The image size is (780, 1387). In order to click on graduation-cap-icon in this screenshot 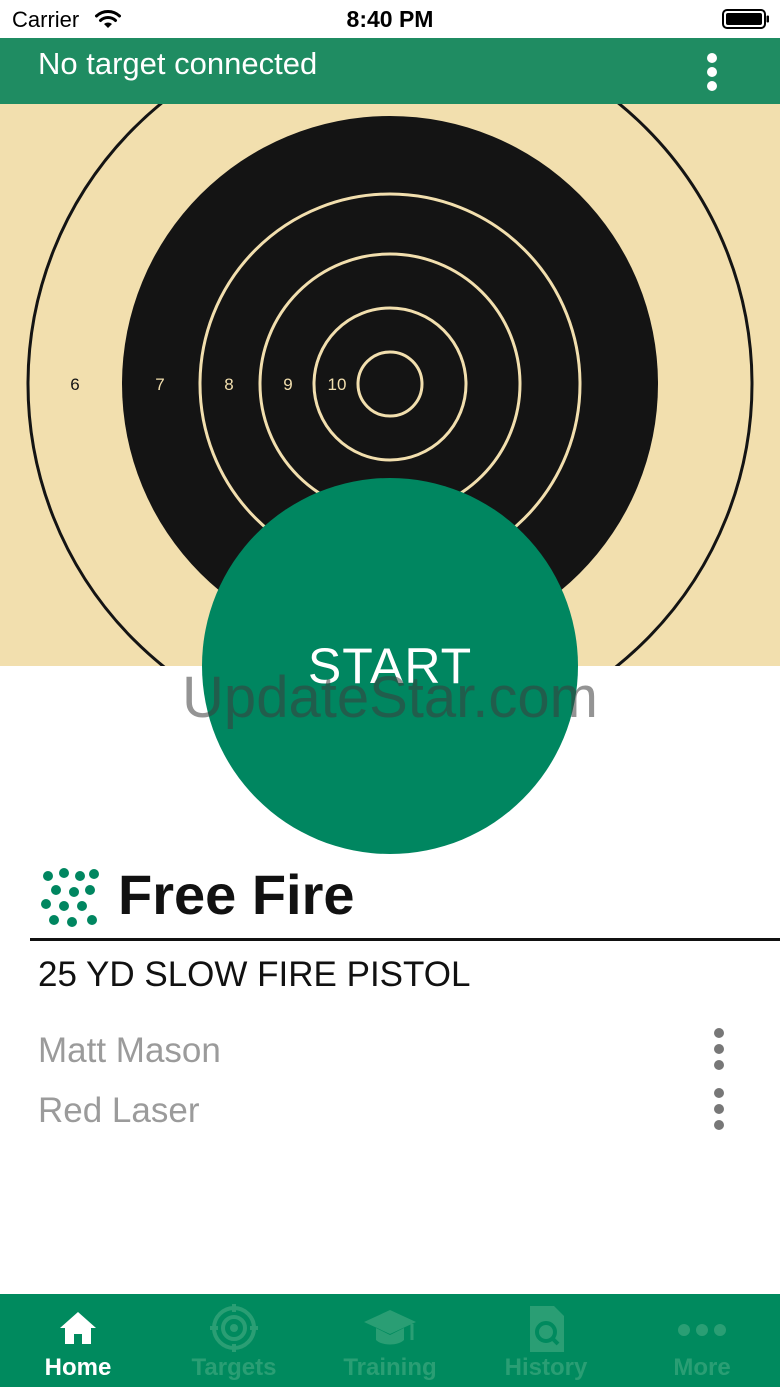, I will do `click(390, 1327)`.